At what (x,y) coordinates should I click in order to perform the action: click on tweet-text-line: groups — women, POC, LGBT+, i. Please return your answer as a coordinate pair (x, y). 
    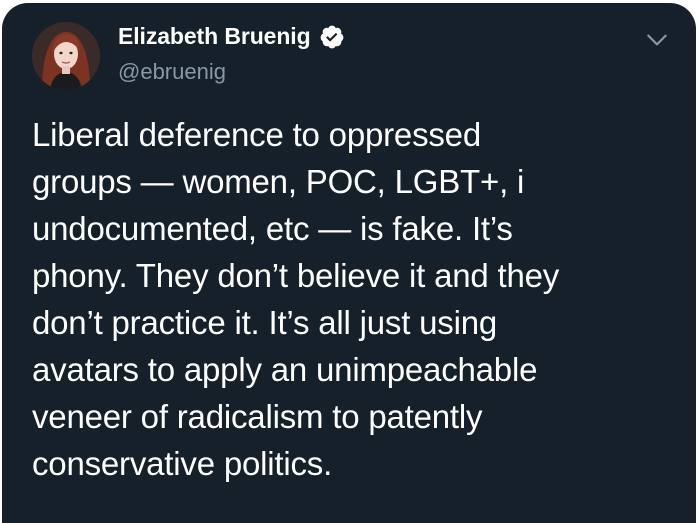
    Looking at the image, I should click on (278, 181).